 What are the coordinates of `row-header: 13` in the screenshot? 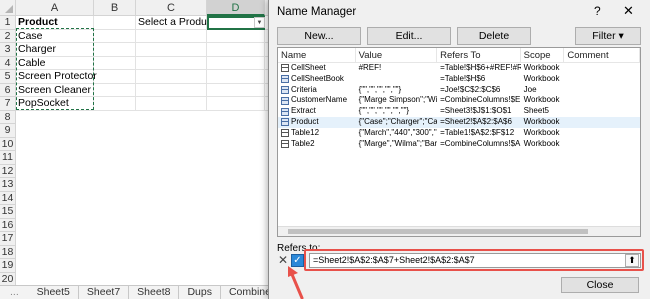 It's located at (8, 185).